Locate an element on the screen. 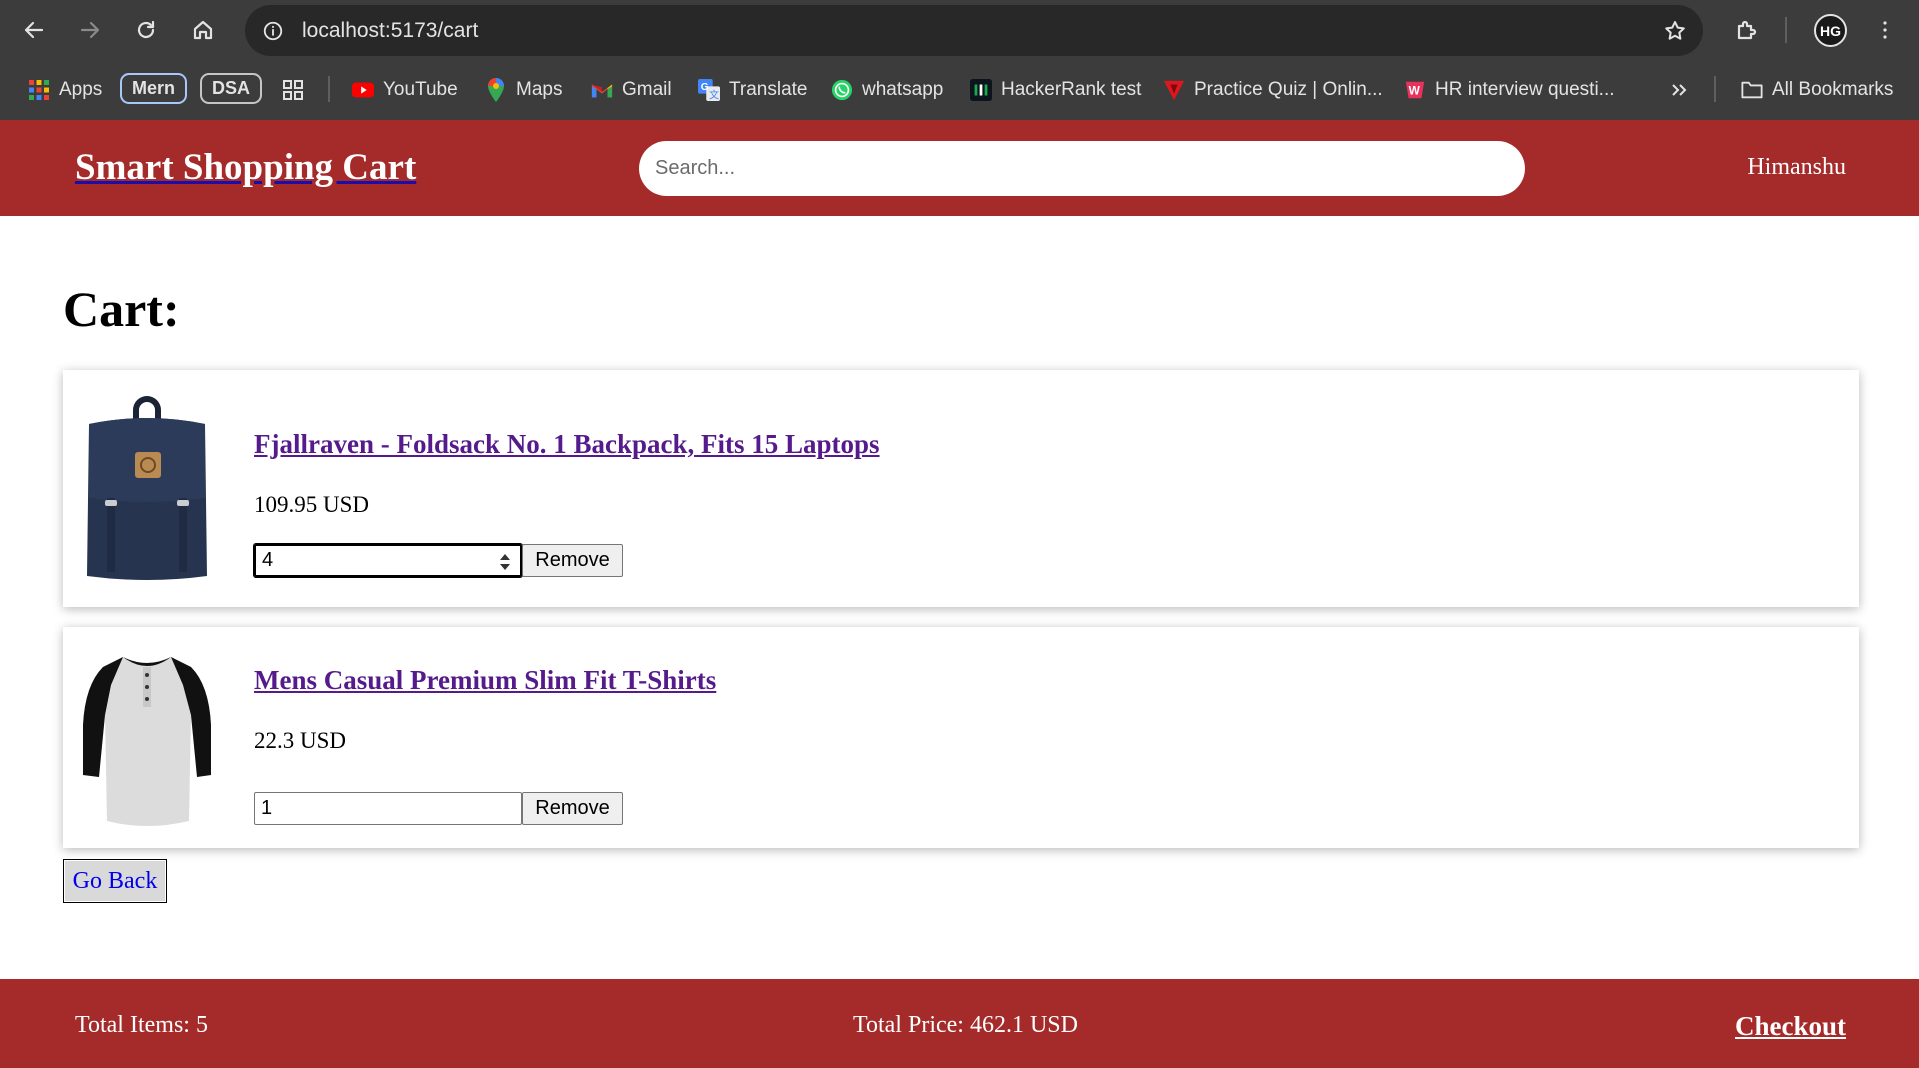 The image size is (1919, 1068). maps-pin-icon is located at coordinates (496, 90).